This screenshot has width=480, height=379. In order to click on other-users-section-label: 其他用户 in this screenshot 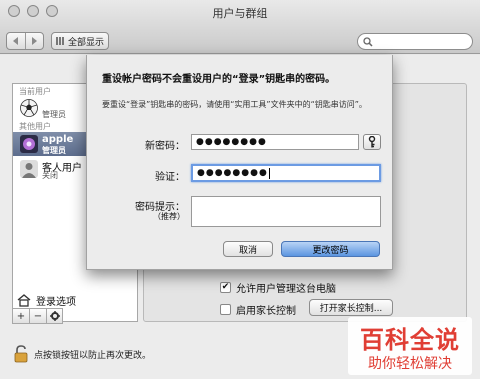, I will do `click(35, 126)`.